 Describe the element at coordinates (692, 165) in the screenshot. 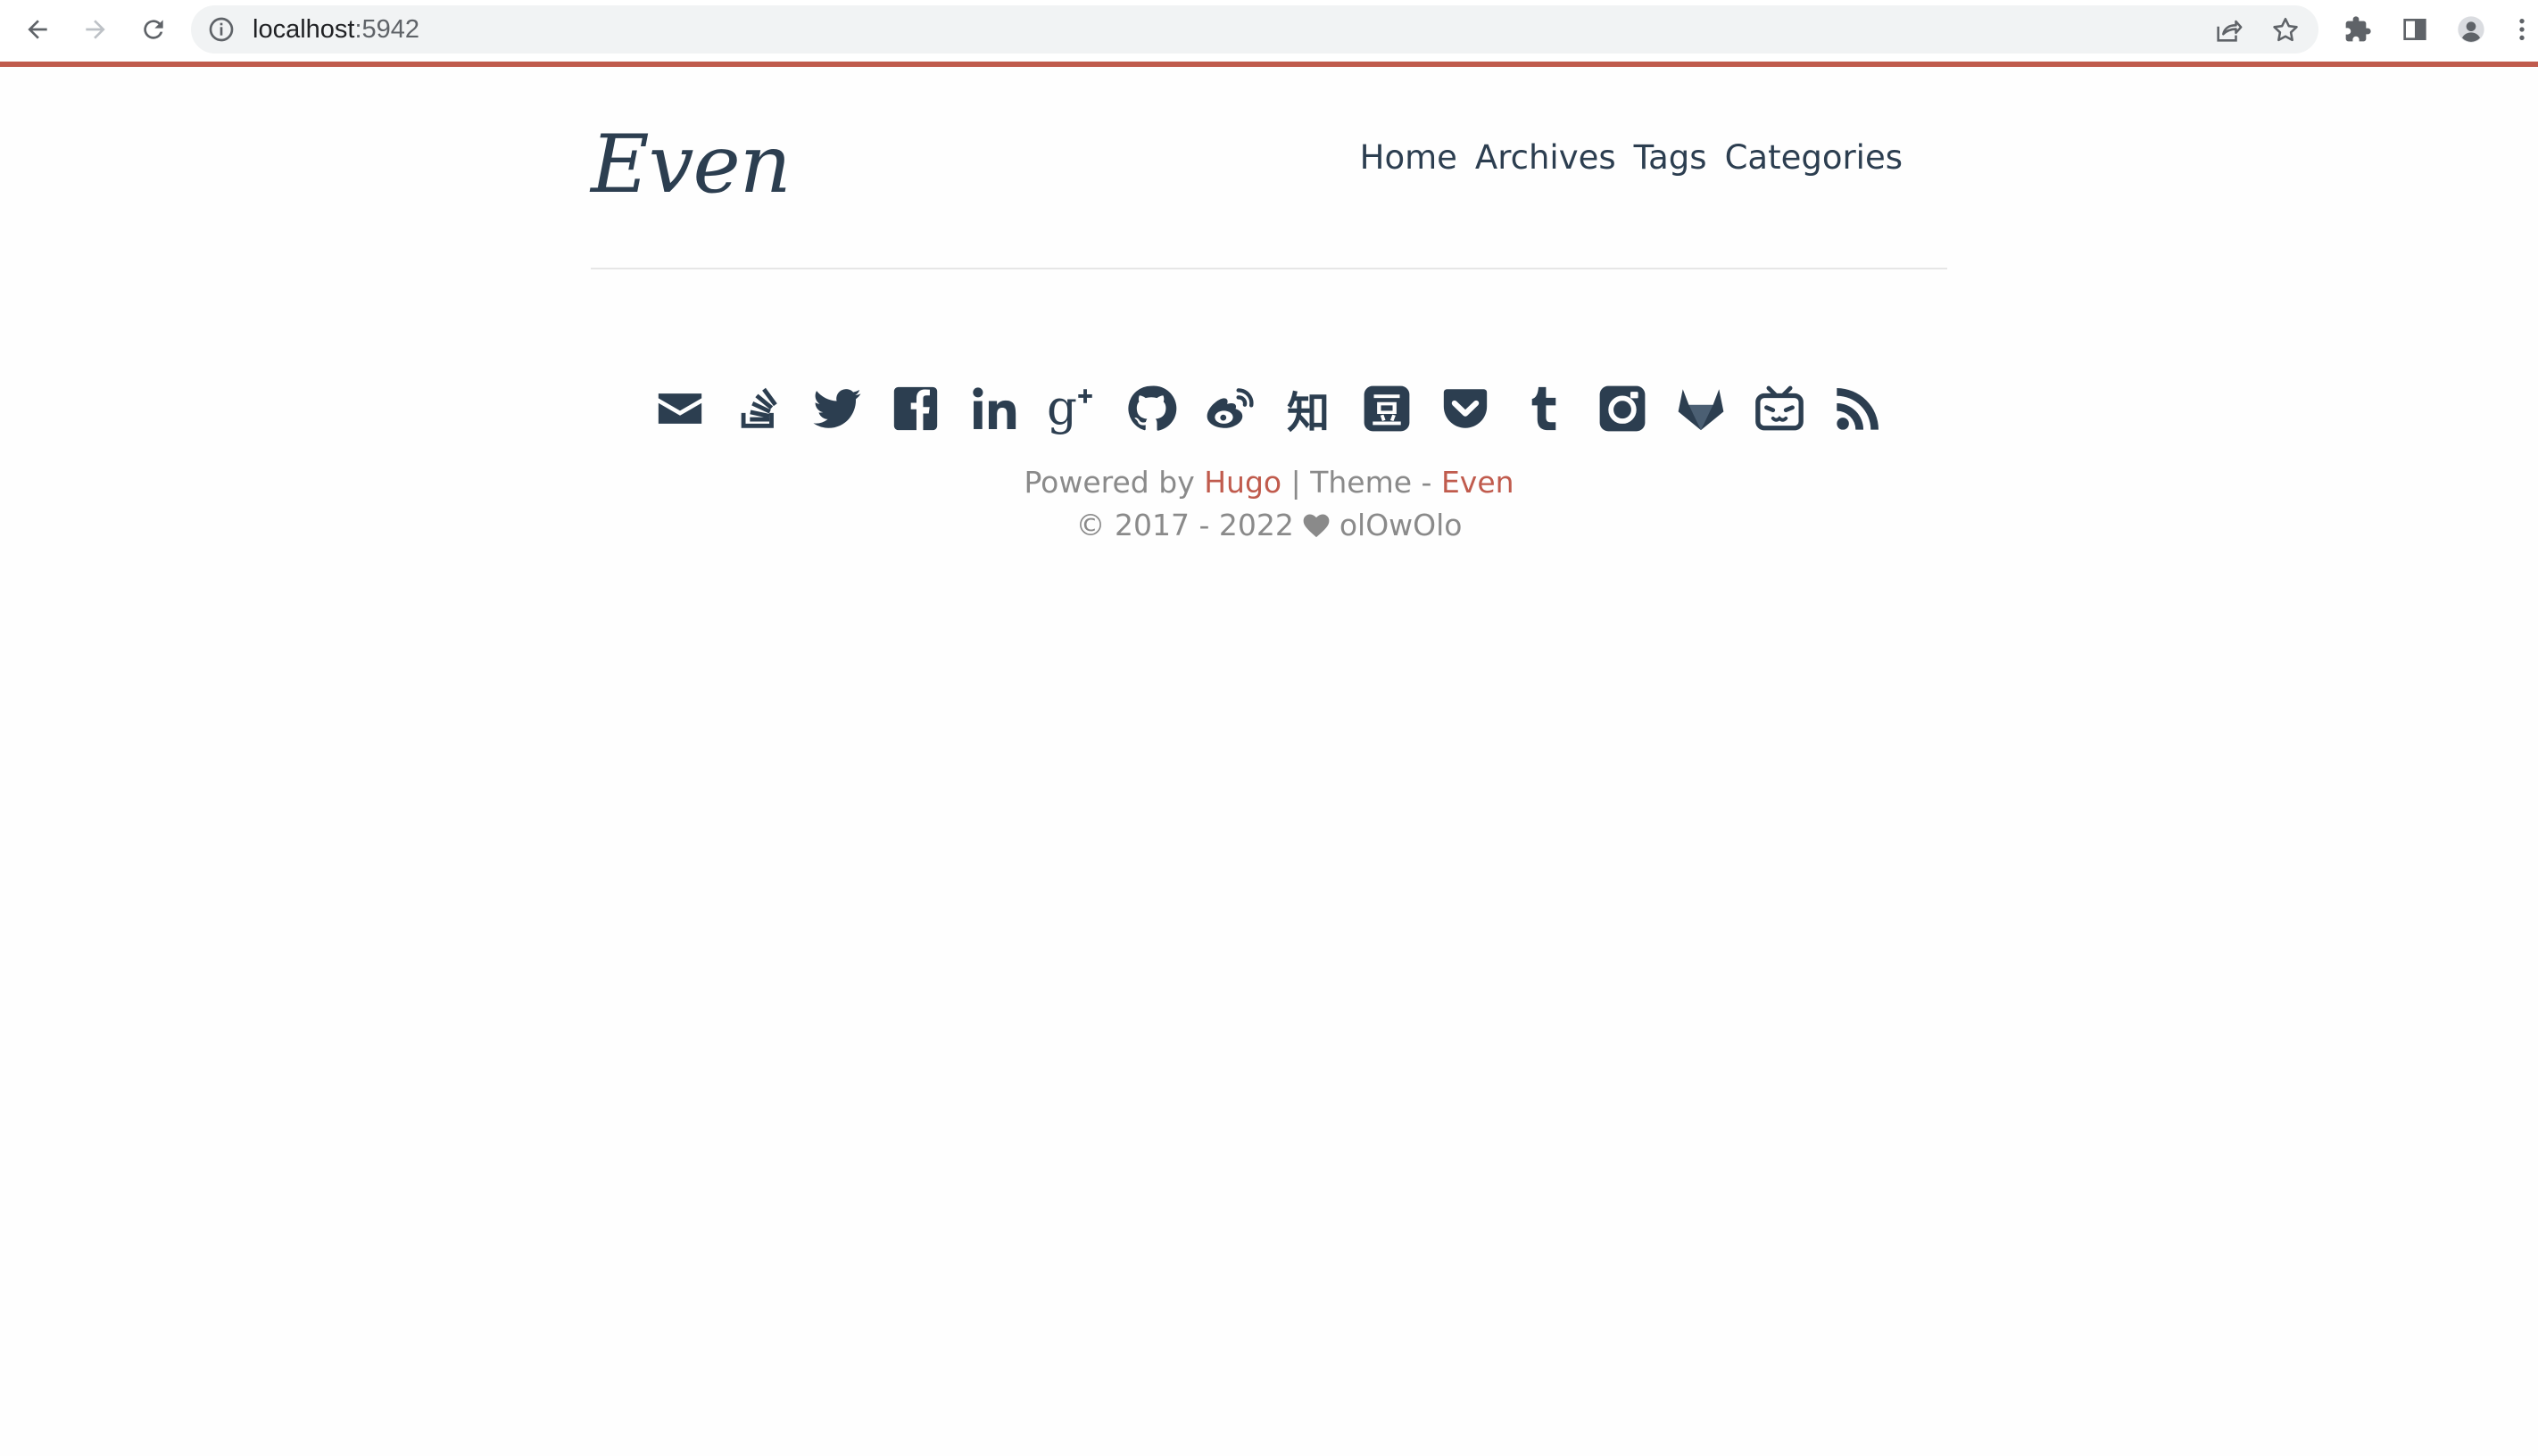

I see `site-logo: Even` at that location.